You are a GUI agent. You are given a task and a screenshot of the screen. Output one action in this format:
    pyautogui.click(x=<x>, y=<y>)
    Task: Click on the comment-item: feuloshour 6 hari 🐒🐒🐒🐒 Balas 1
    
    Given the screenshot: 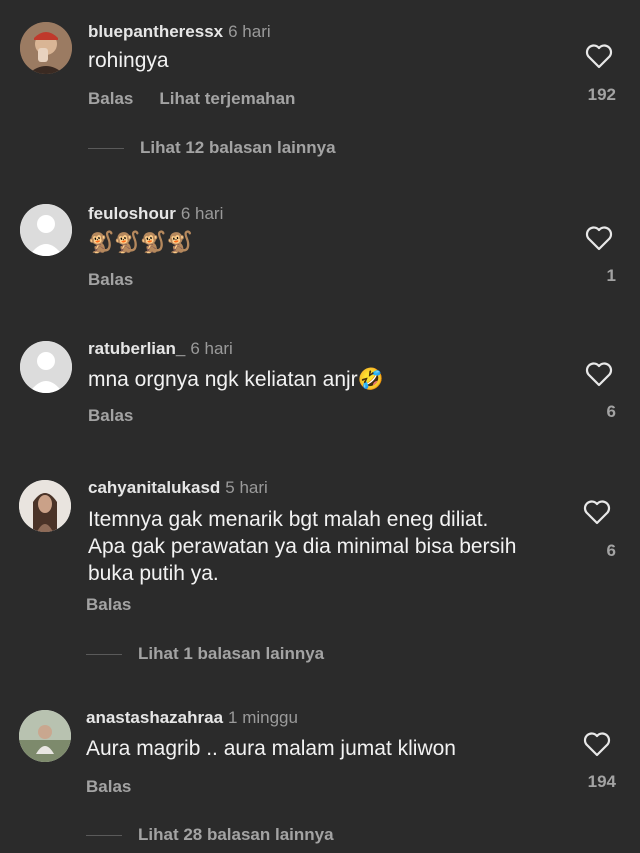 What is the action you would take?
    pyautogui.click(x=320, y=250)
    